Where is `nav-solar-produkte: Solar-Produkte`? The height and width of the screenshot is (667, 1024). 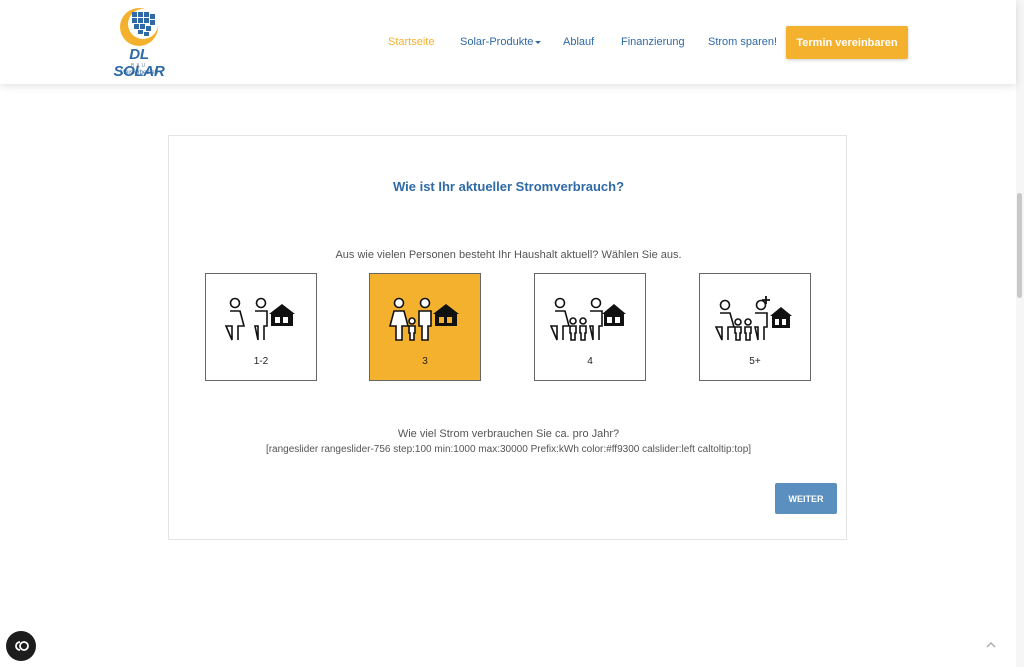
nav-solar-produkte: Solar-Produkte is located at coordinates (501, 43).